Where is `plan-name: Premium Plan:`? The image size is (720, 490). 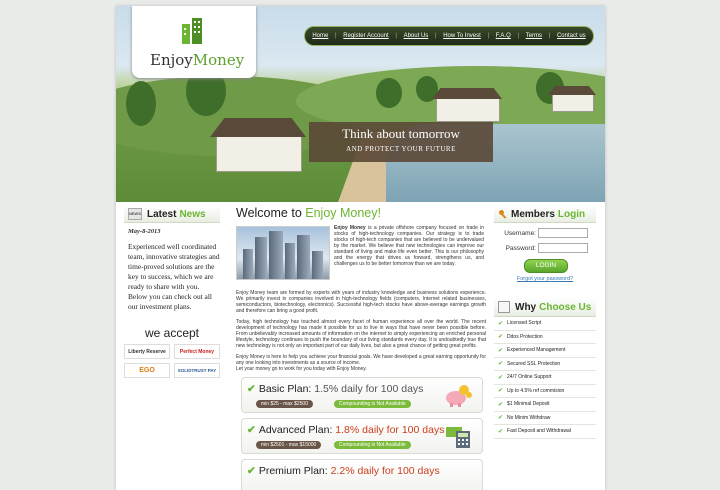 plan-name: Premium Plan: is located at coordinates (293, 471).